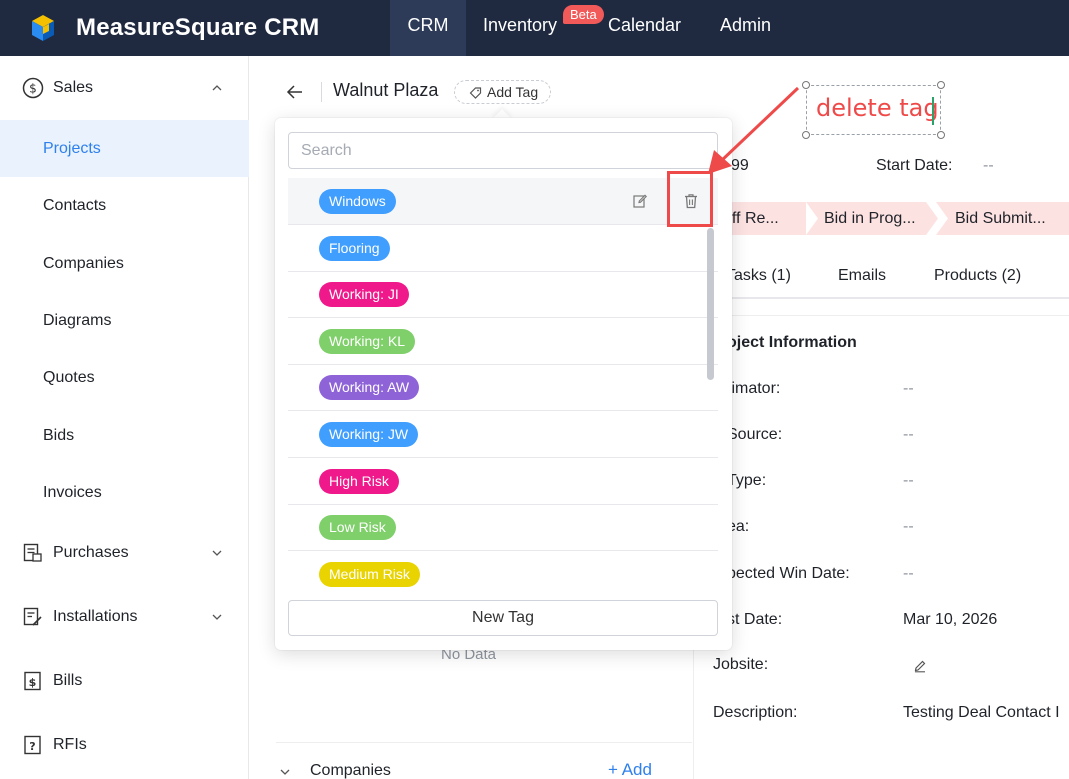 This screenshot has width=1069, height=779. What do you see at coordinates (503, 248) in the screenshot?
I see `tag-row: Flooring` at bounding box center [503, 248].